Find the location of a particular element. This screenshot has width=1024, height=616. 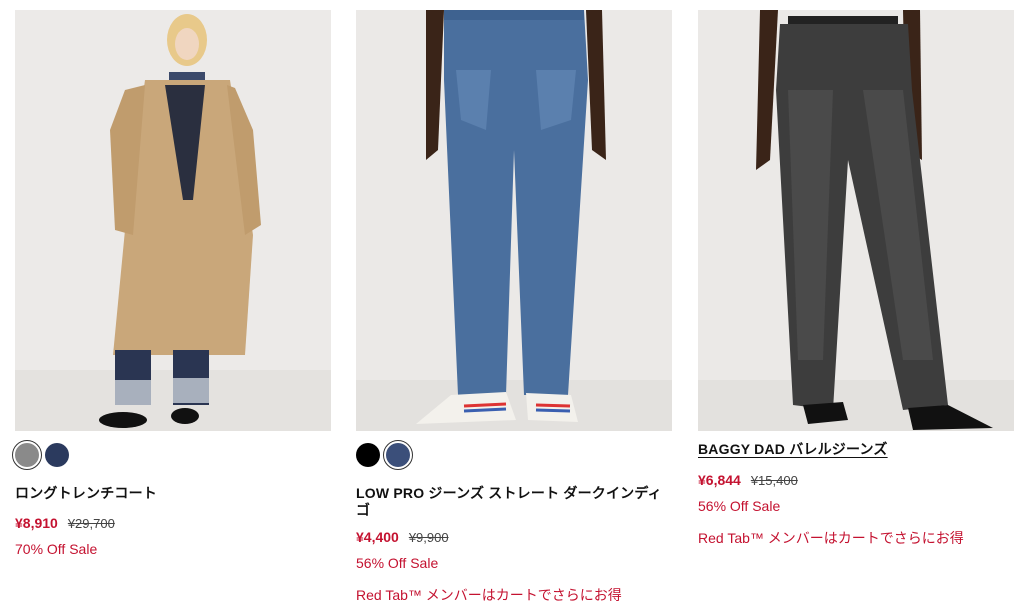

sale-price: ¥4,400 is located at coordinates (377, 537).